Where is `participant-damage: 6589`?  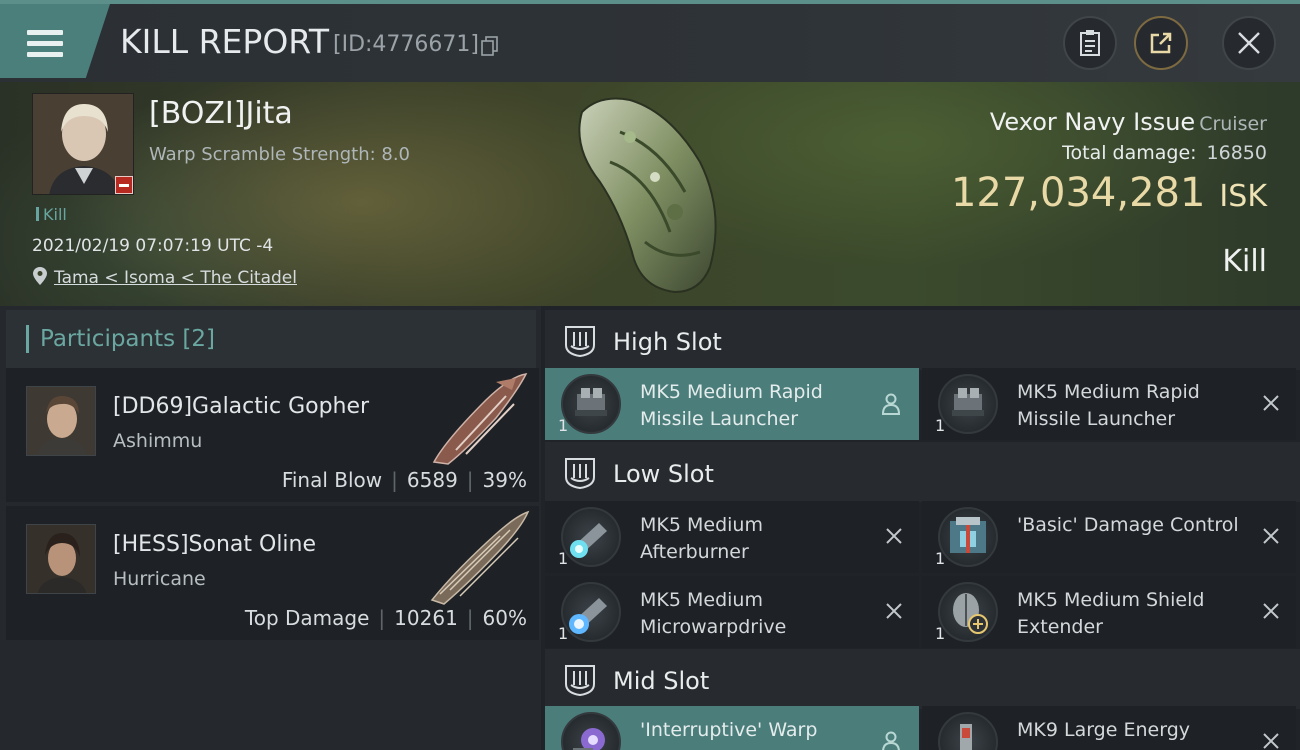 participant-damage: 6589 is located at coordinates (432, 480).